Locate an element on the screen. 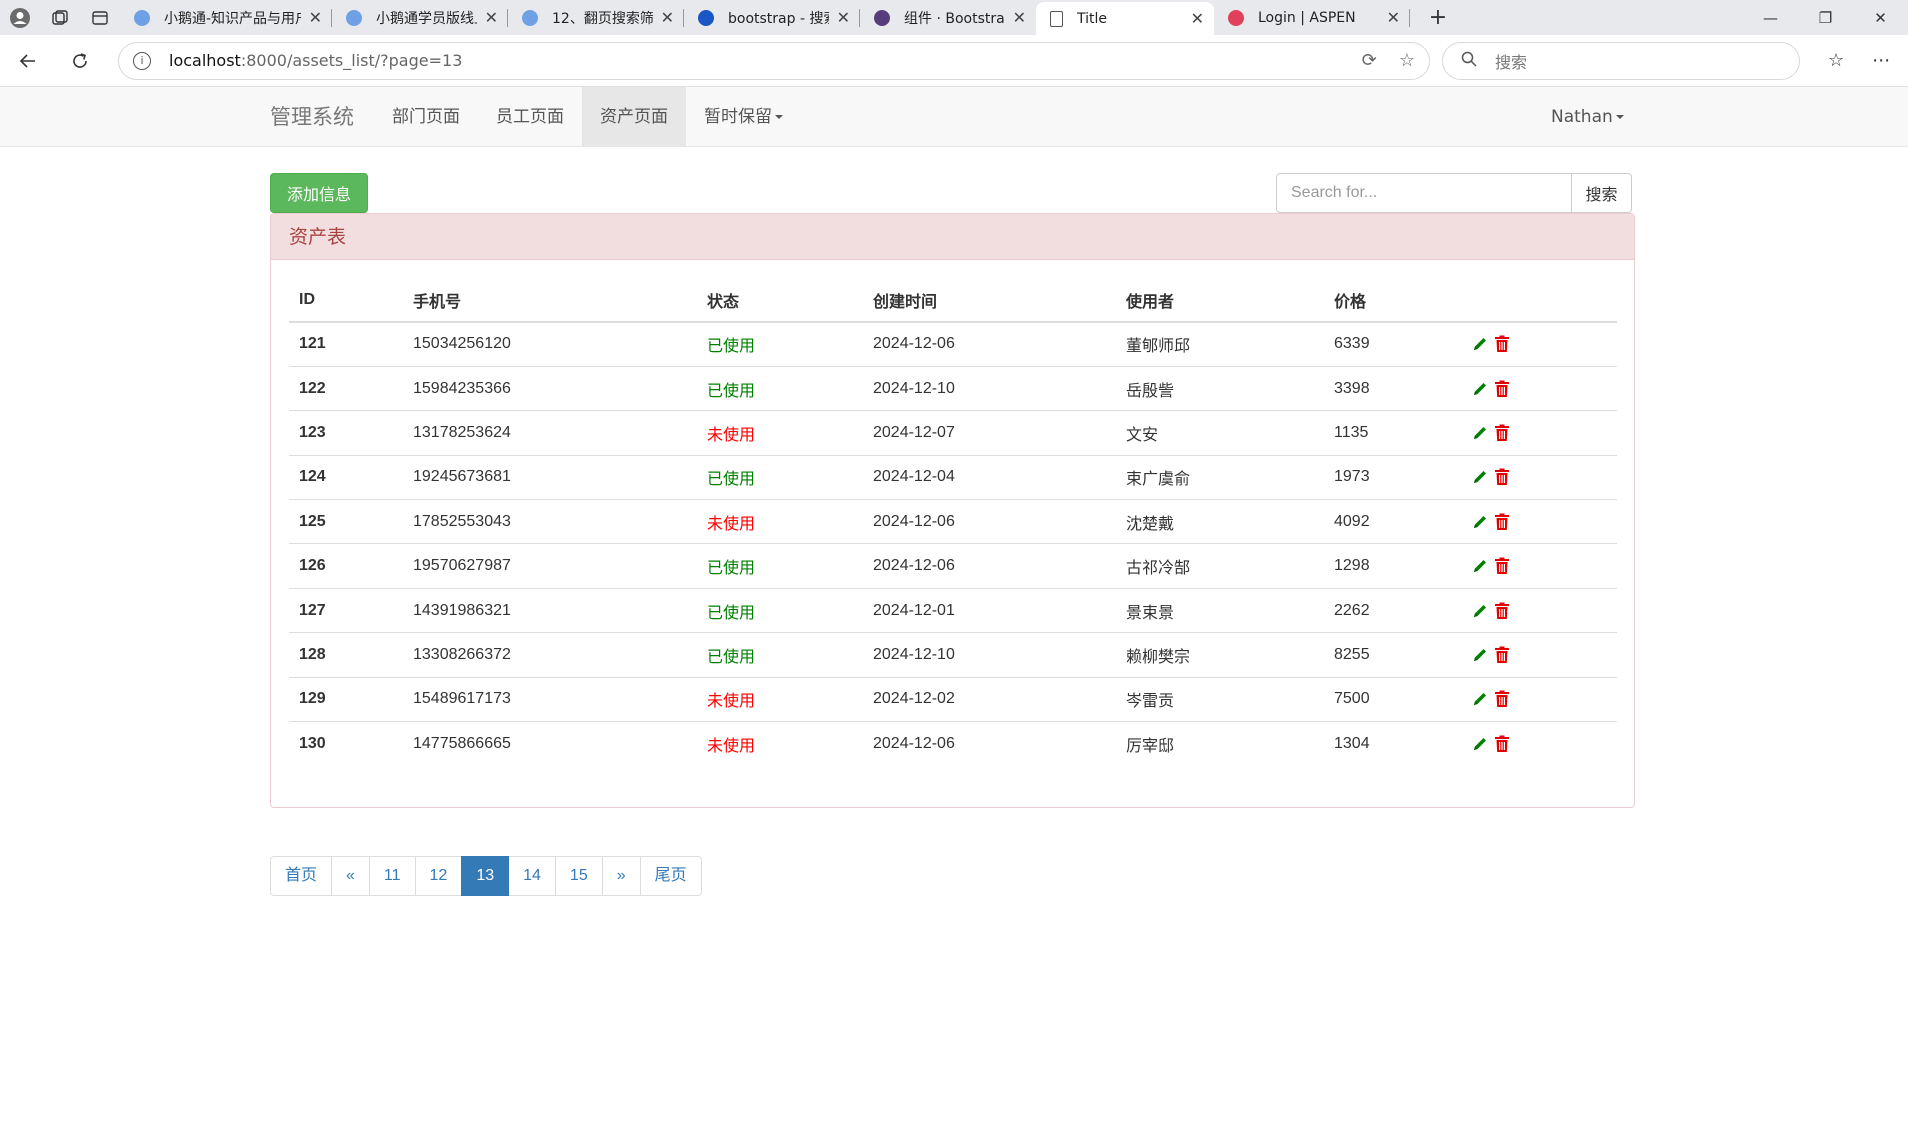 The width and height of the screenshot is (1908, 1132). cell-user: 赖柳樊宗 is located at coordinates (1220, 655).